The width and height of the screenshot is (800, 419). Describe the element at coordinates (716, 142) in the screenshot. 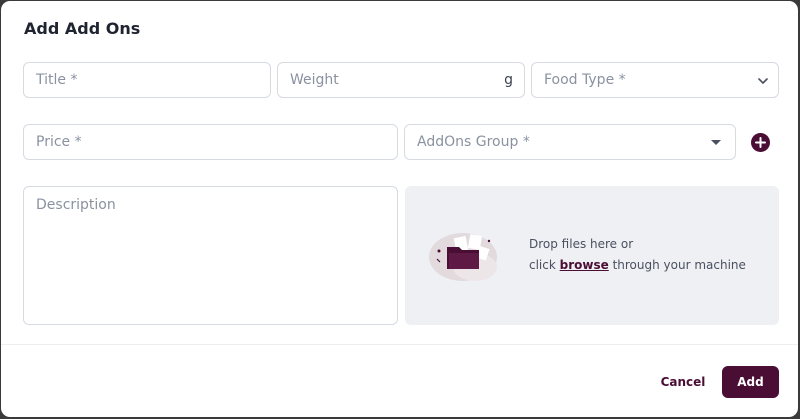

I see `caret-down-icon` at that location.